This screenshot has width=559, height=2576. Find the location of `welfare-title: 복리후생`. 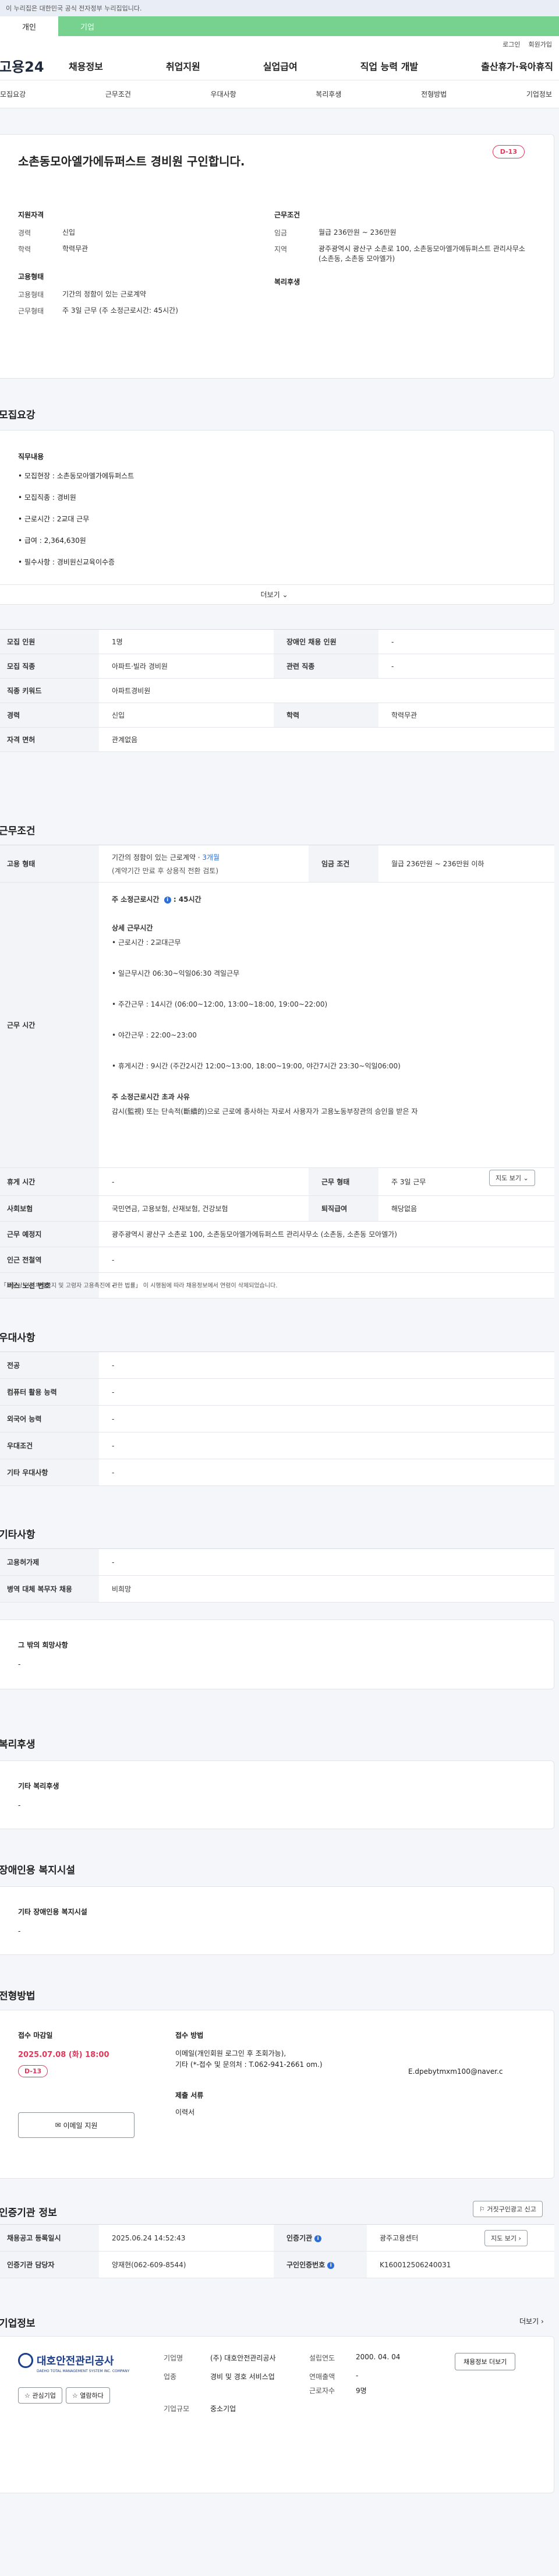

welfare-title: 복리후생 is located at coordinates (18, 1745).